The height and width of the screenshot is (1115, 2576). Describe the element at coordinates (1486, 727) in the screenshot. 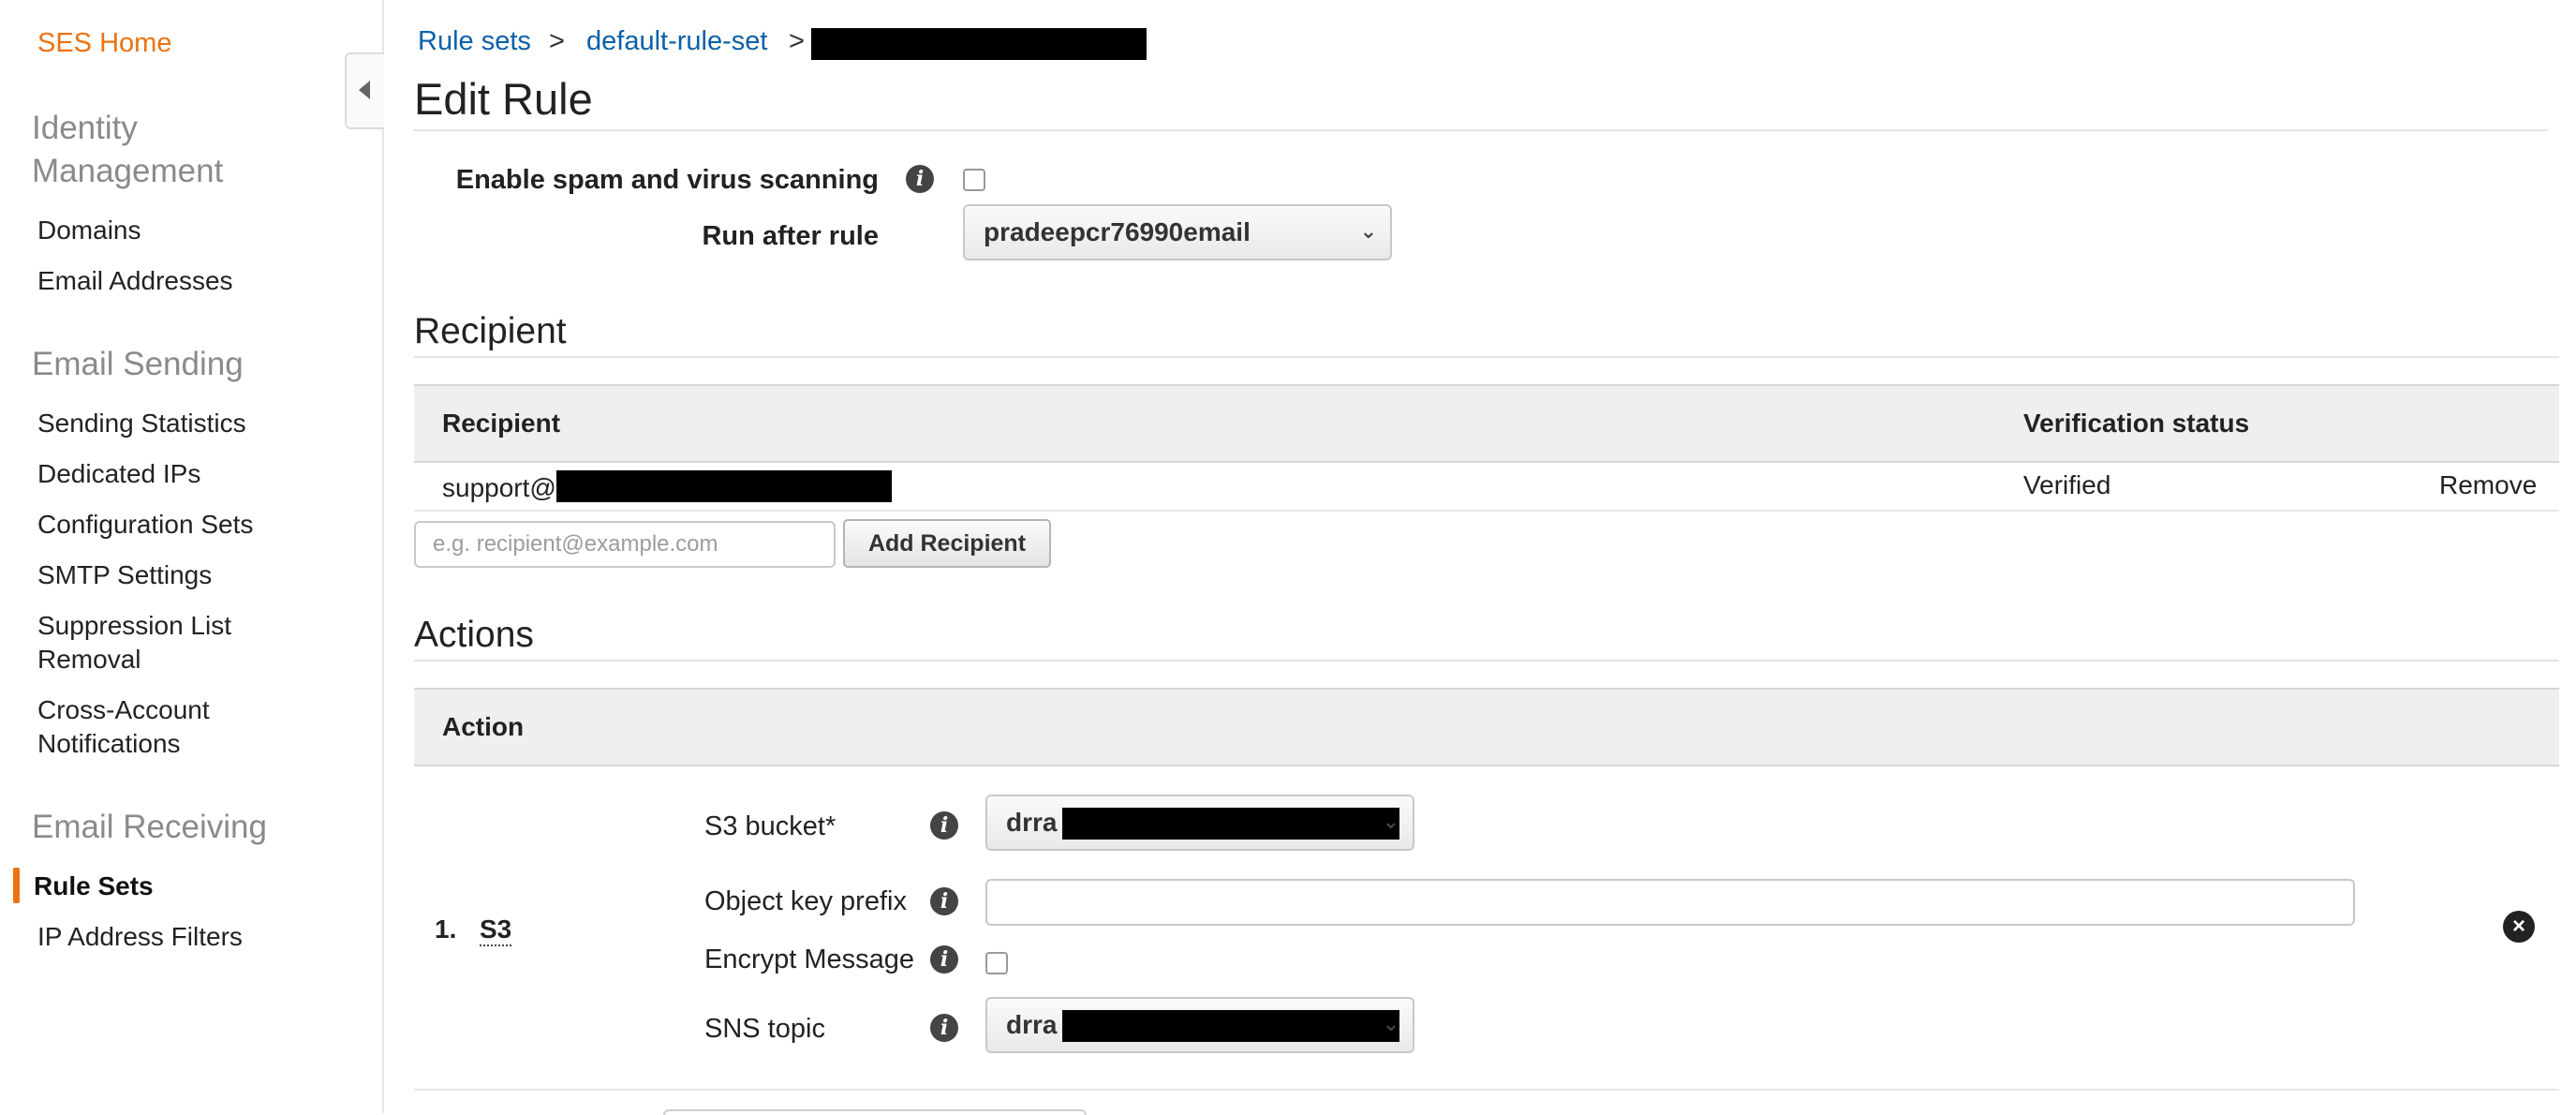

I see `actions-table-header: Action` at that location.